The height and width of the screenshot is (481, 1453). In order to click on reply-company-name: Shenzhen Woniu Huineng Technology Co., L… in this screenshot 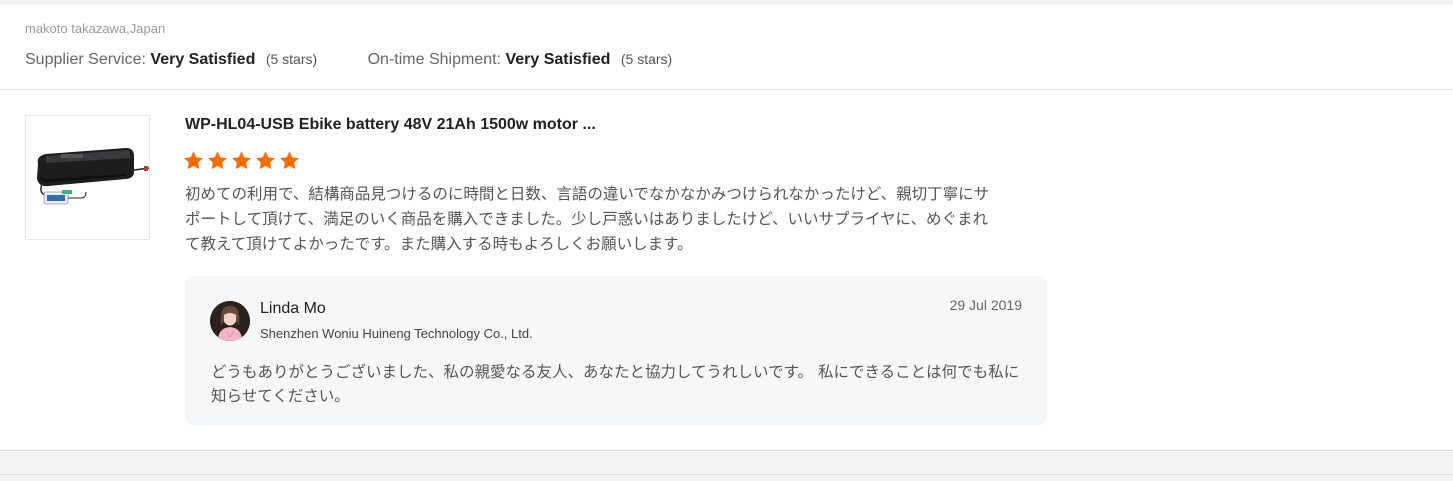, I will do `click(396, 333)`.